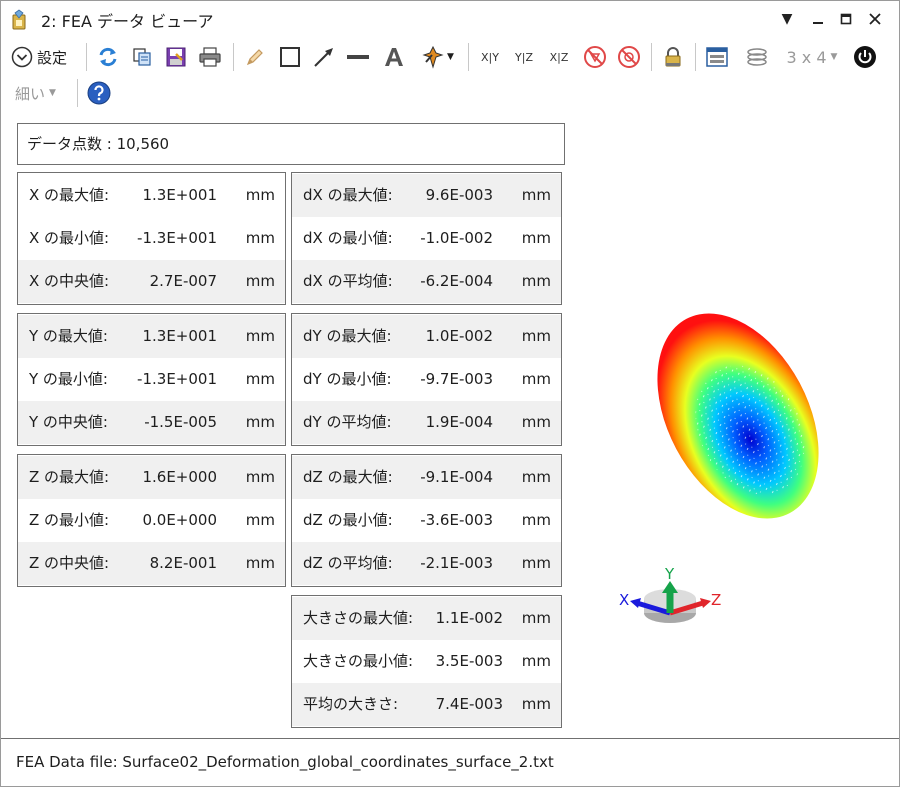  What do you see at coordinates (152, 195) in the screenshot?
I see `stat-row: X の最大値: 1.3E+001 mm` at bounding box center [152, 195].